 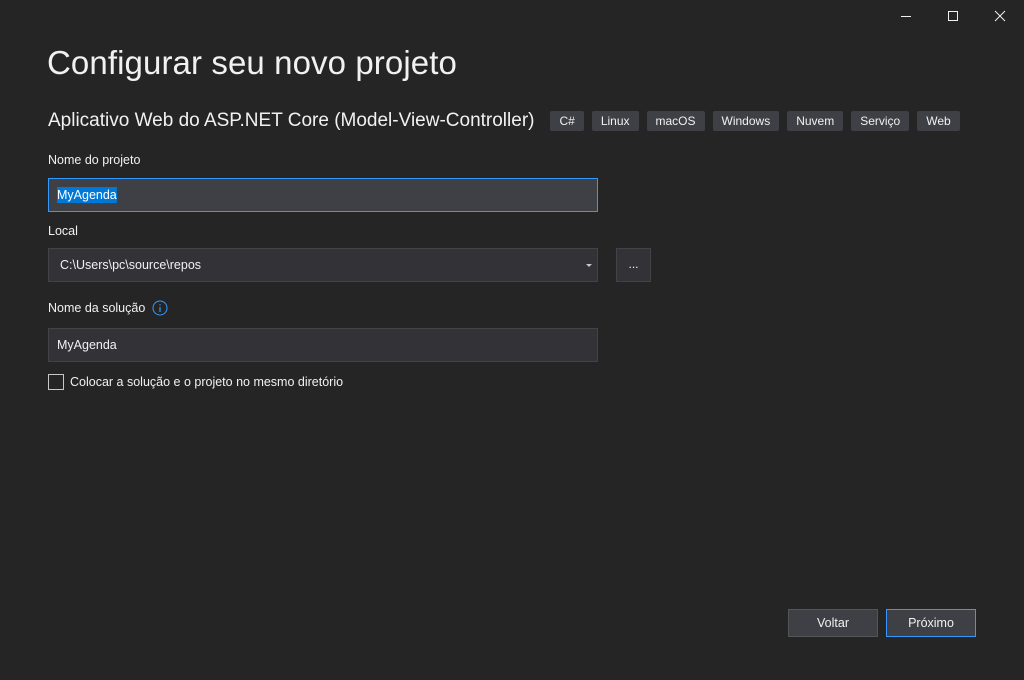 I want to click on minimize-button, so click(x=906, y=16).